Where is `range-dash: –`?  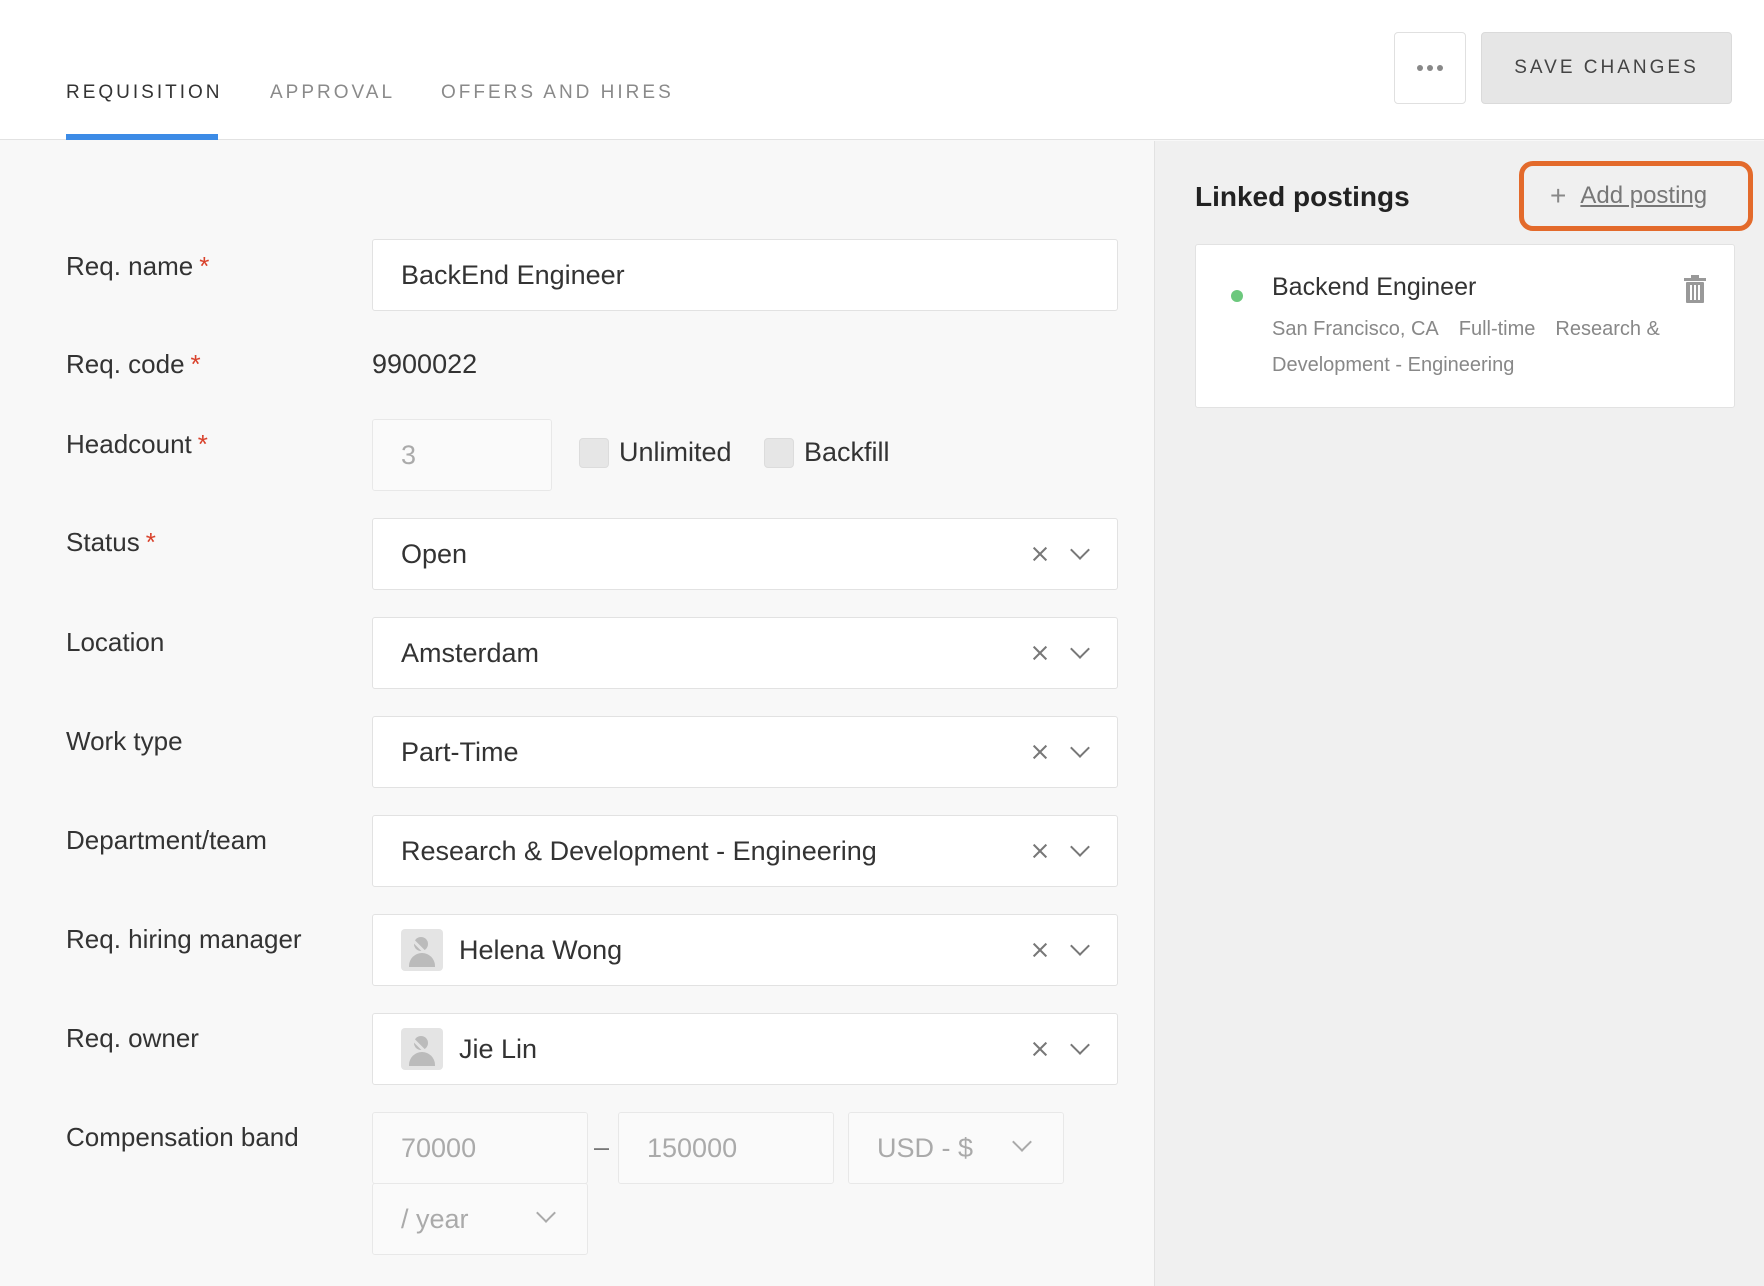 range-dash: – is located at coordinates (602, 1147).